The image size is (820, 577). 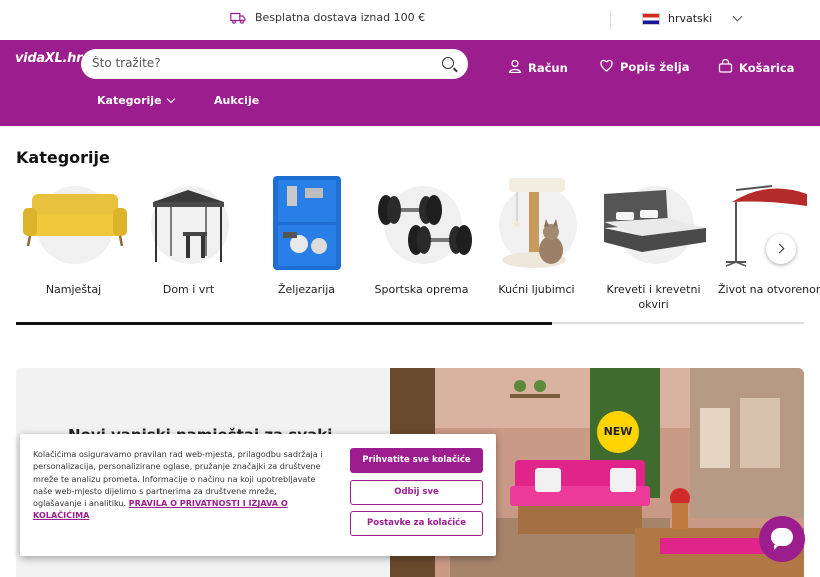 I want to click on category-item: Željezarija, so click(x=306, y=234).